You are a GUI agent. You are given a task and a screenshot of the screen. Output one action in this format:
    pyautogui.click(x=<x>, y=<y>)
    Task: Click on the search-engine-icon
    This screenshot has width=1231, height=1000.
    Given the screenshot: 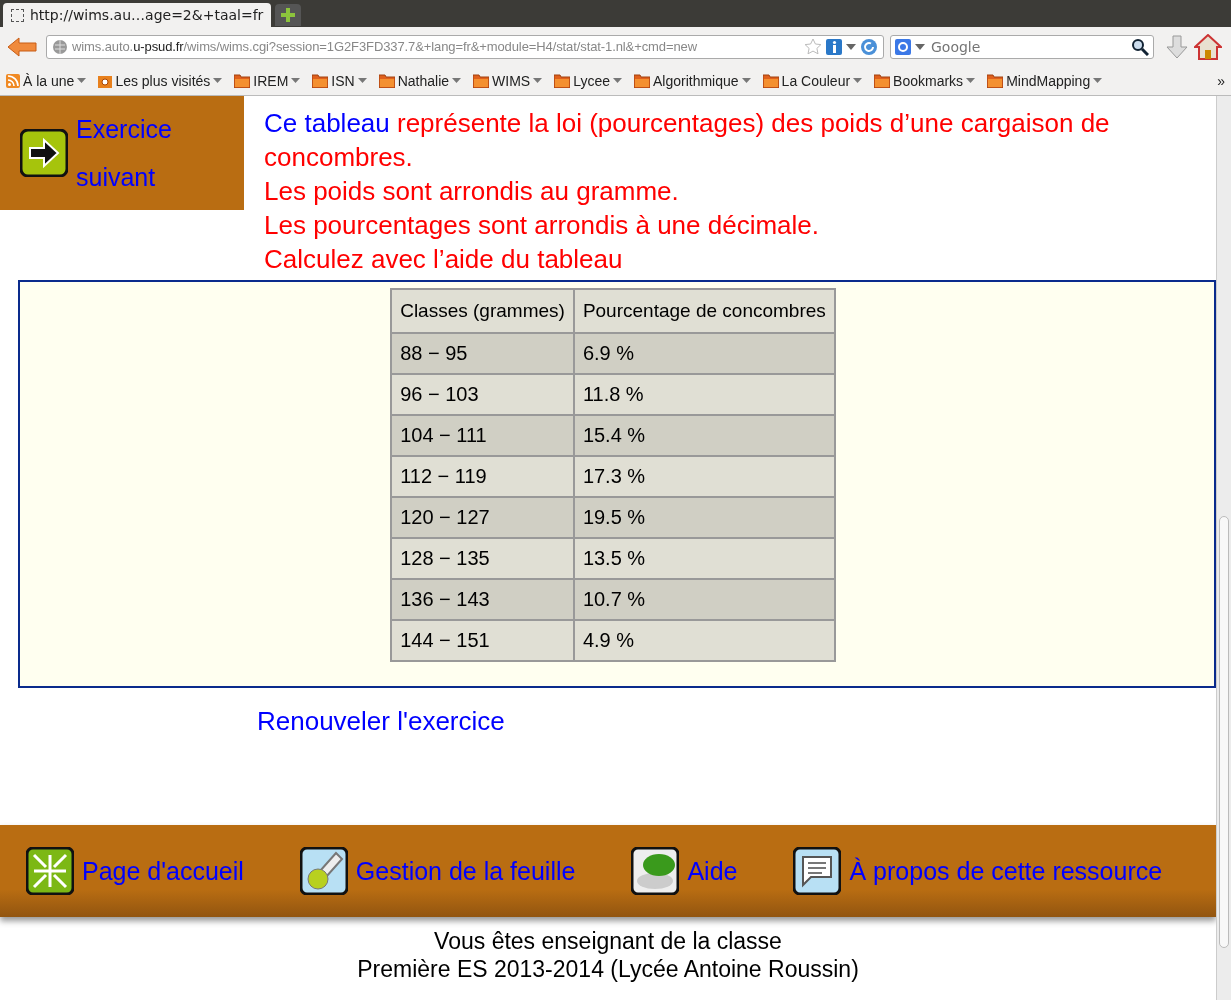 What is the action you would take?
    pyautogui.click(x=903, y=46)
    